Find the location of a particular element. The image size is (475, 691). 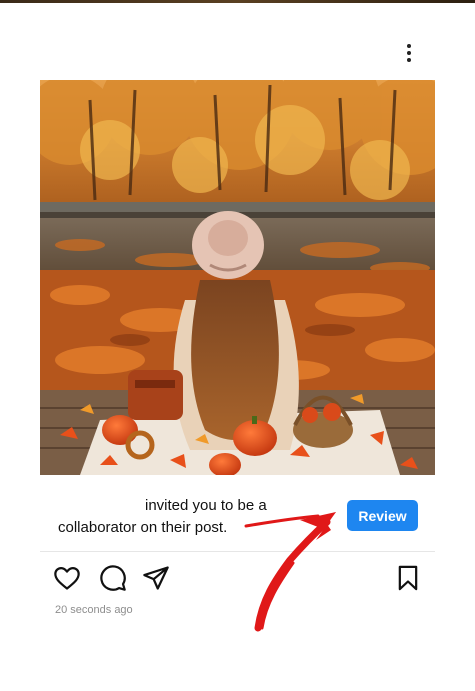

more-options-icon is located at coordinates (409, 53).